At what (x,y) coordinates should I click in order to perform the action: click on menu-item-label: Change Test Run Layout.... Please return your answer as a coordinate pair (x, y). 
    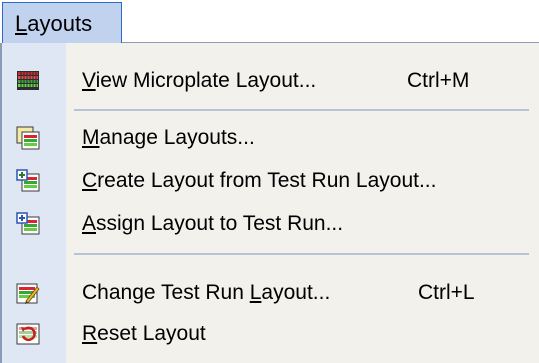
    Looking at the image, I should click on (206, 292).